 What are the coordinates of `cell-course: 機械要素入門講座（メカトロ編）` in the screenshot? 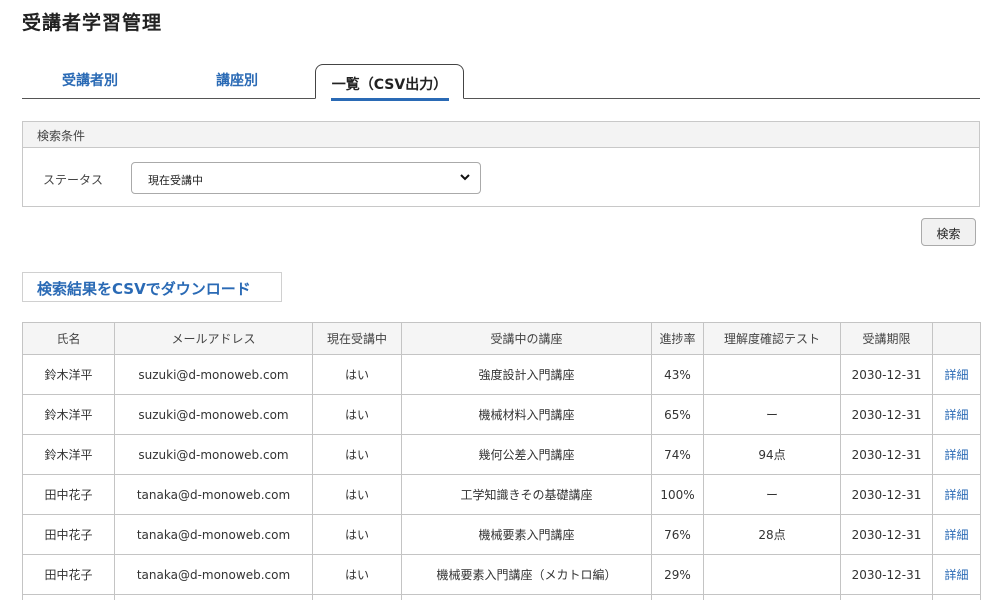 It's located at (526, 574).